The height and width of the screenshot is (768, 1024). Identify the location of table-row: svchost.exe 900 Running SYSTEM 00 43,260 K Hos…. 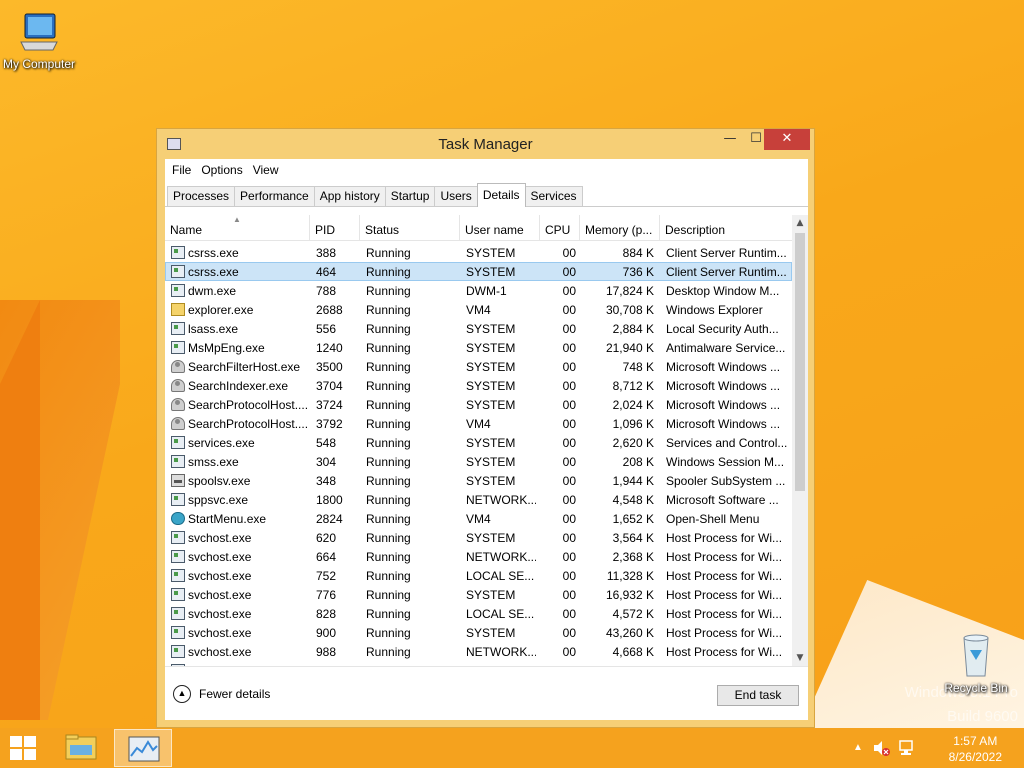
(478, 632).